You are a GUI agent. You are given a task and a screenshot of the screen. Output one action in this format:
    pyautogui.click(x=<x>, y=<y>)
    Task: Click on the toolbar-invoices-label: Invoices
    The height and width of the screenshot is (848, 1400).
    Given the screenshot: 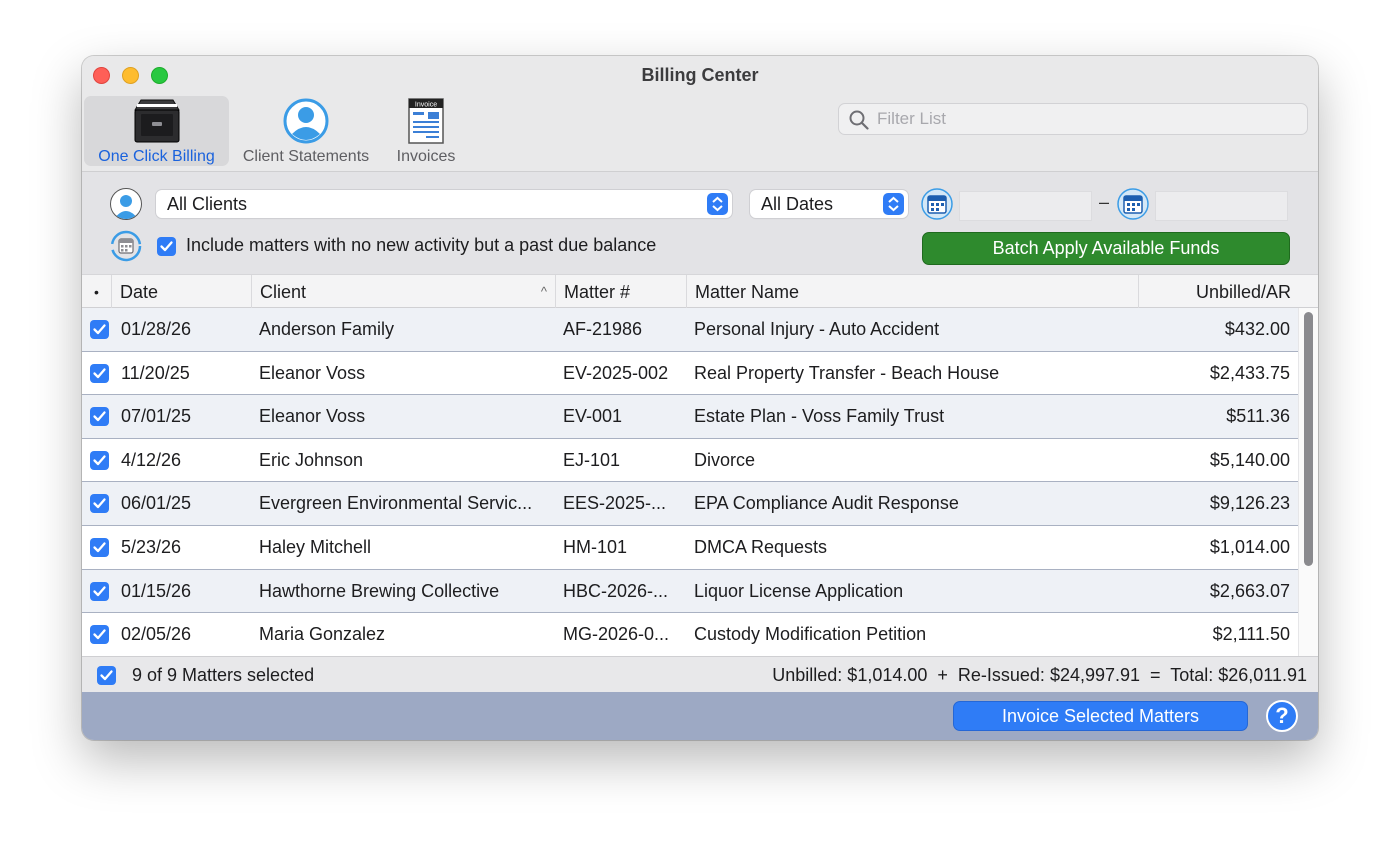 What is the action you would take?
    pyautogui.click(x=426, y=156)
    